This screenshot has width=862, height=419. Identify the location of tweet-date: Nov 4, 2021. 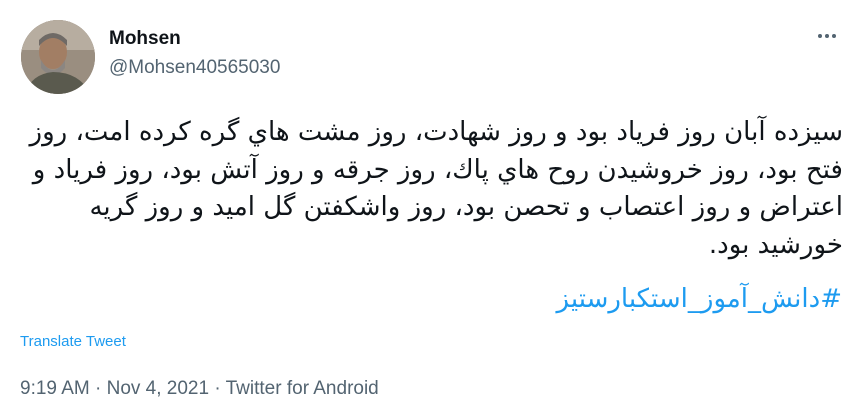
(158, 388).